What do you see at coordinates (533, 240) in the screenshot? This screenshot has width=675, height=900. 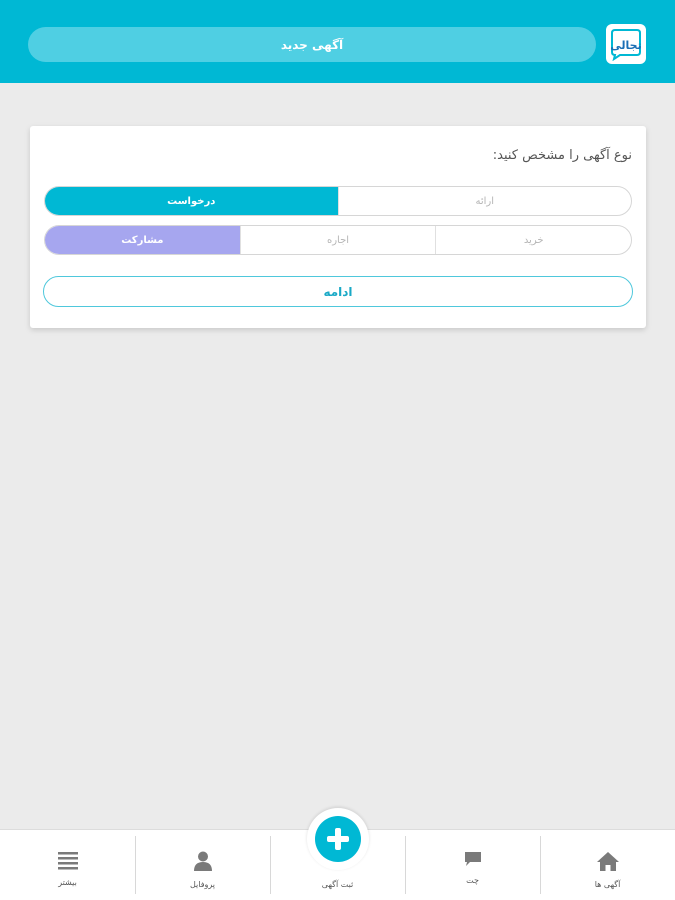 I see `segment-buy: خرید` at bounding box center [533, 240].